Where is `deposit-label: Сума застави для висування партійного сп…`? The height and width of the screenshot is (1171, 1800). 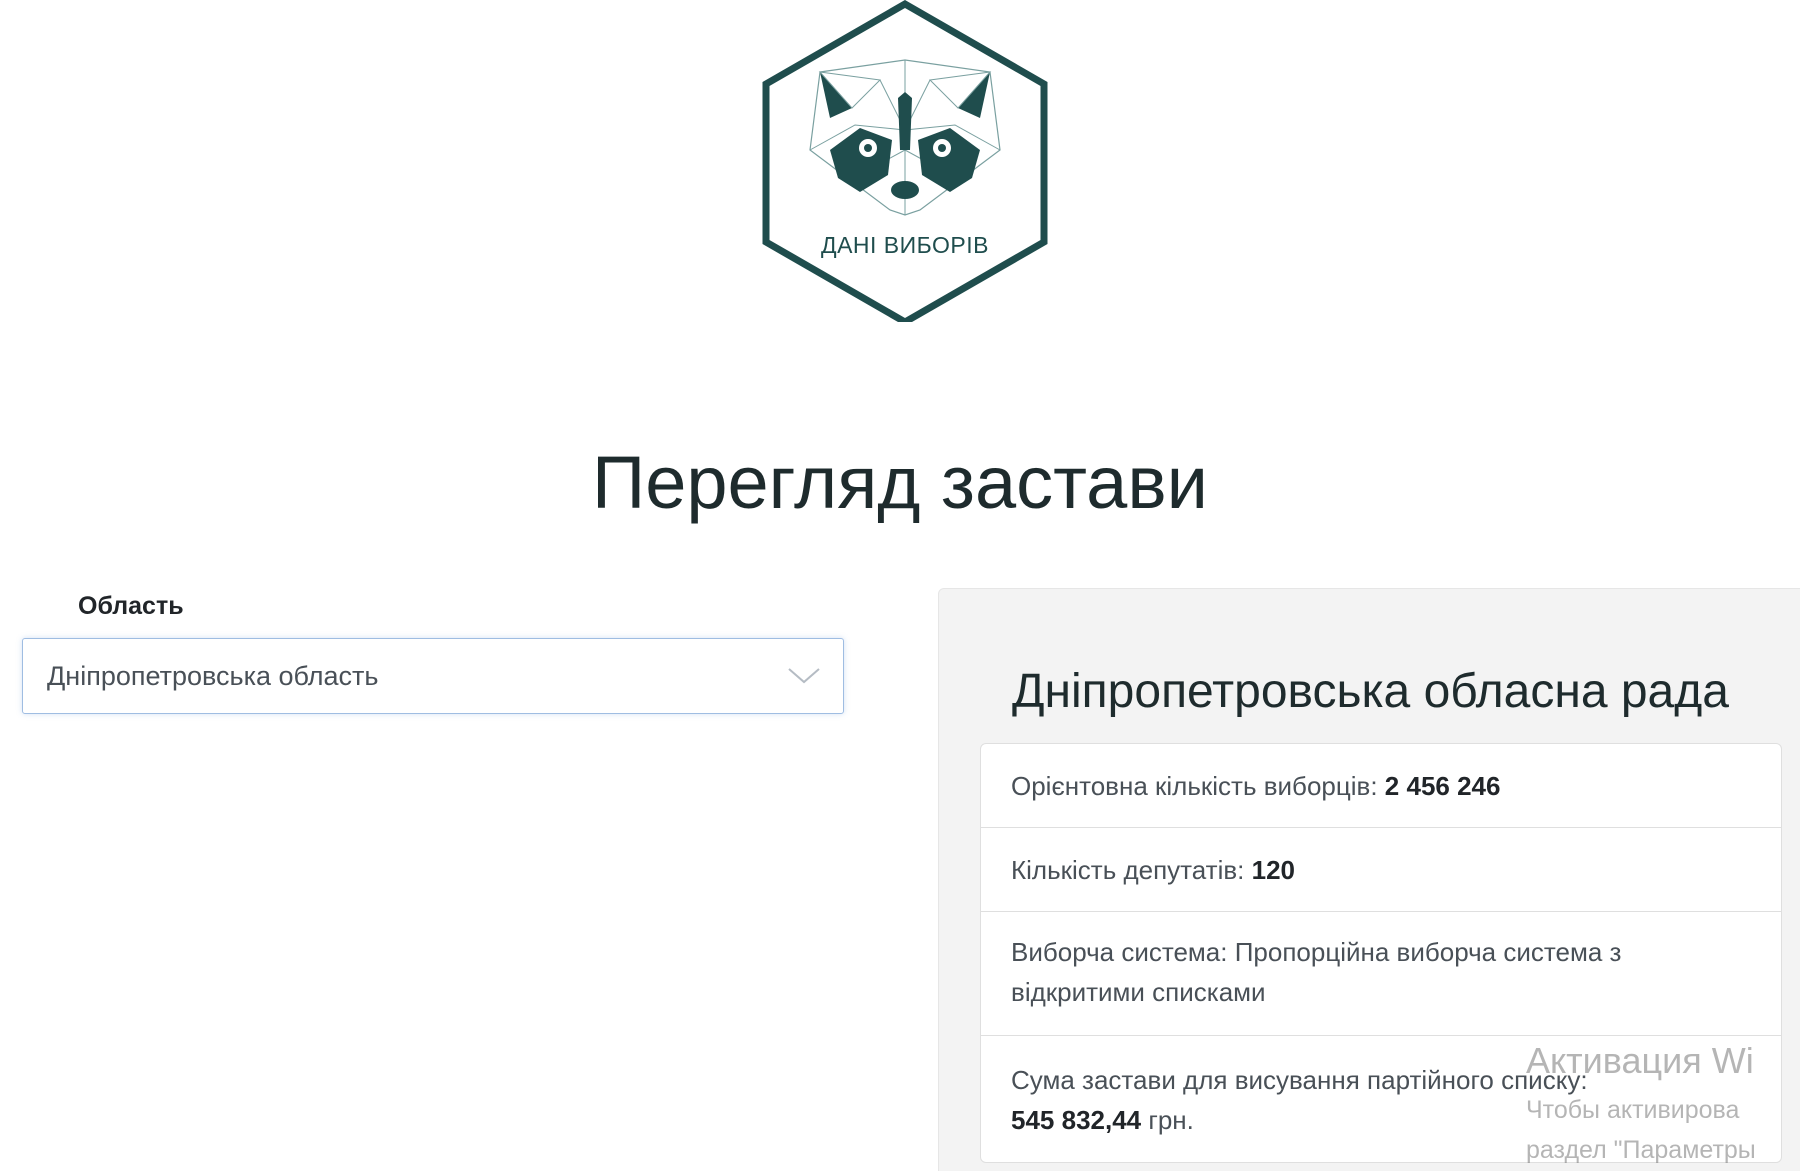
deposit-label: Сума застави для висування партійного сп… is located at coordinates (1299, 1080).